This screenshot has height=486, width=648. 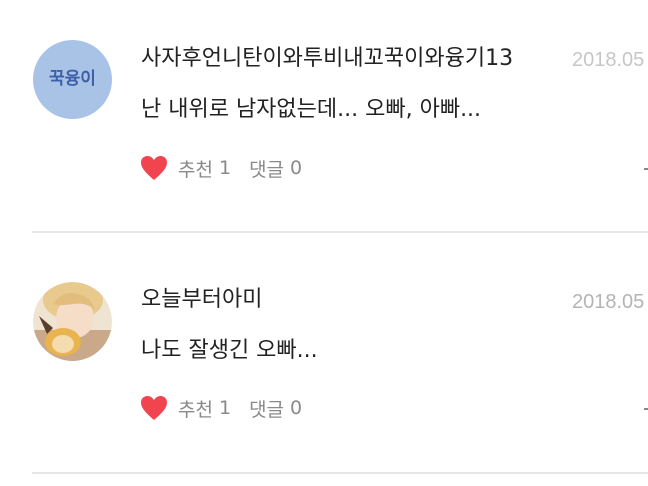 What do you see at coordinates (201, 300) in the screenshot?
I see `comment-username: 오늘부터아미` at bounding box center [201, 300].